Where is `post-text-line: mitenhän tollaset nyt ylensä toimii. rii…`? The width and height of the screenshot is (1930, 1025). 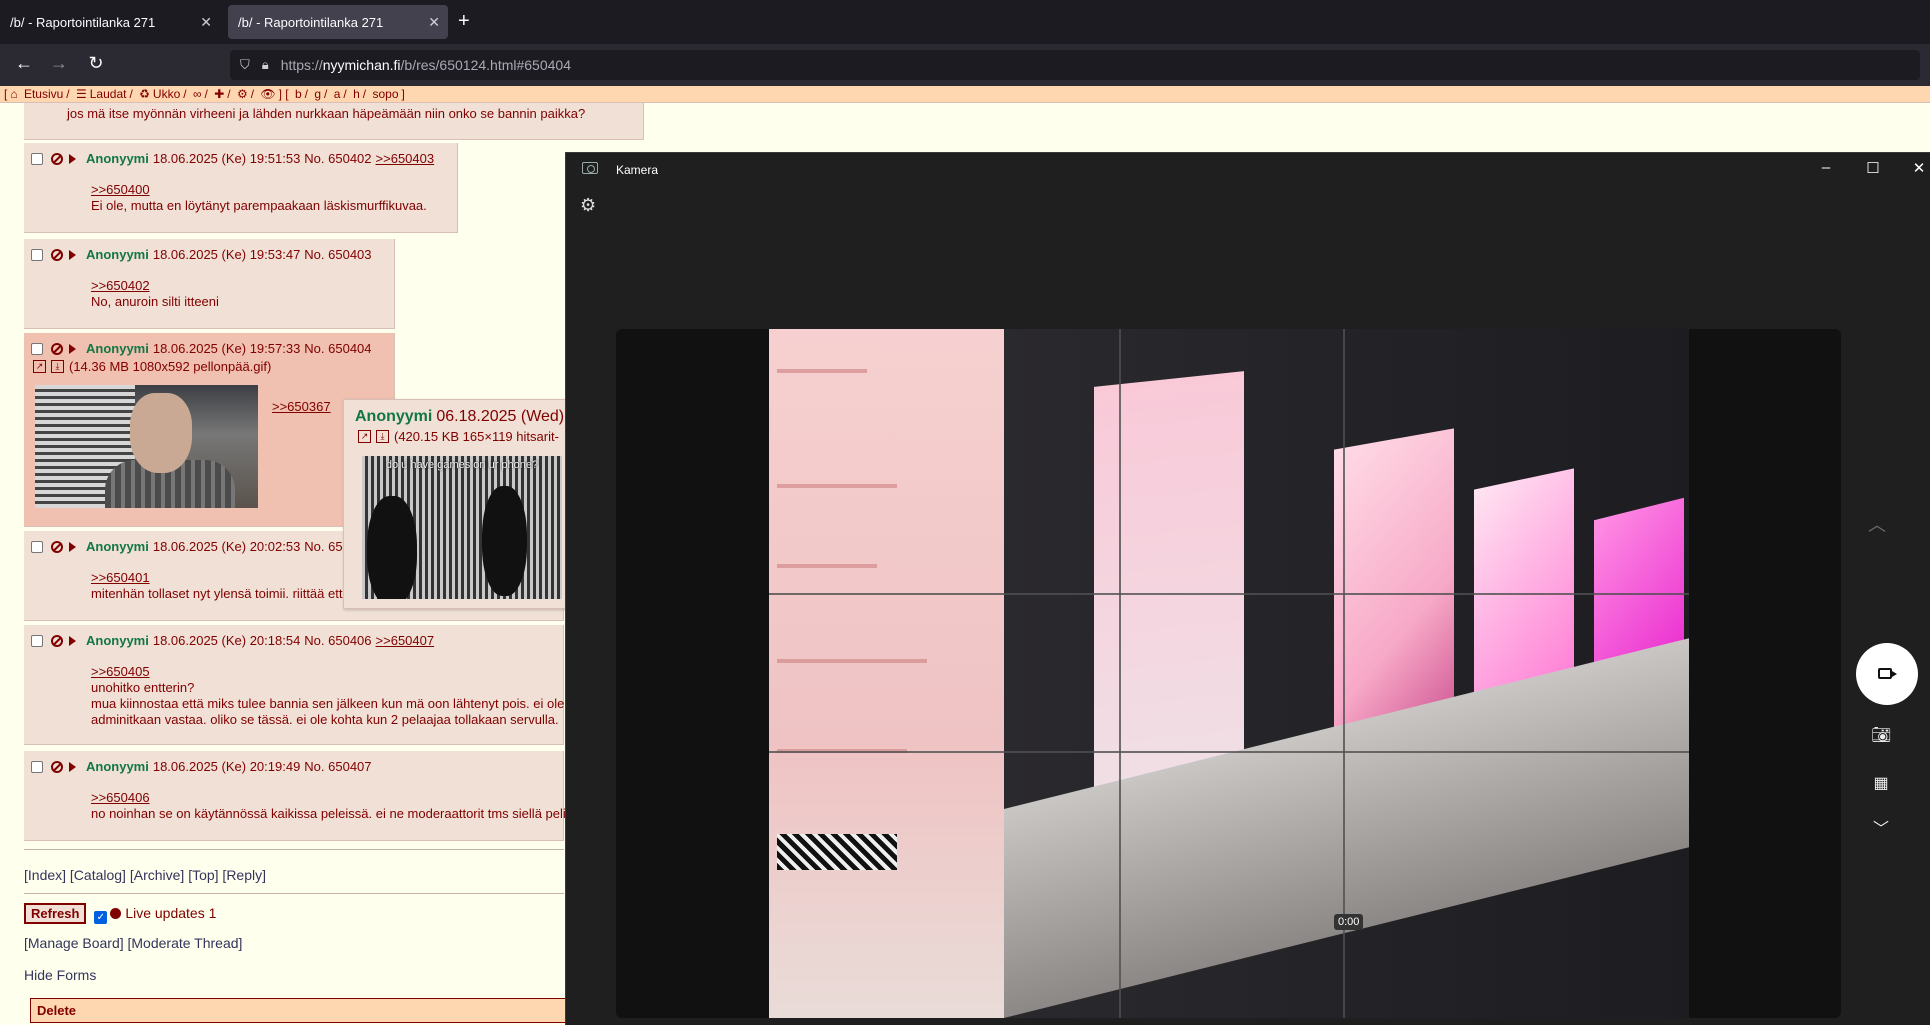 post-text-line: mitenhän tollaset nyt ylensä toimii. rii… is located at coordinates (225, 593).